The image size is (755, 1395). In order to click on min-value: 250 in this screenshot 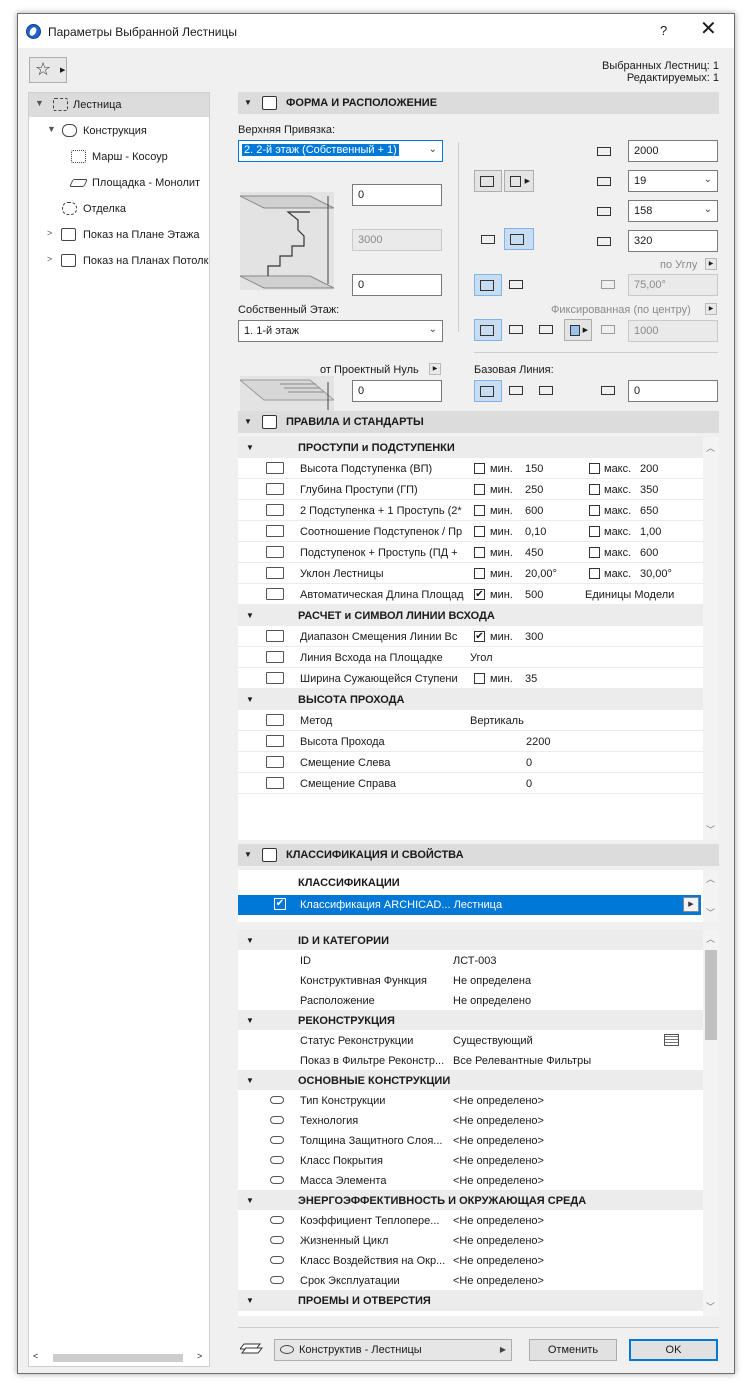, I will do `click(534, 490)`.